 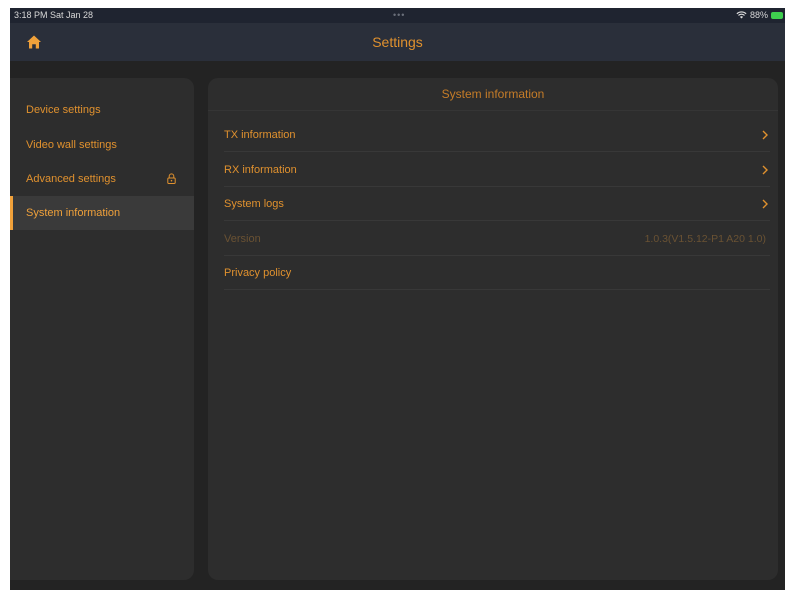 I want to click on page-title: Settings, so click(x=397, y=42).